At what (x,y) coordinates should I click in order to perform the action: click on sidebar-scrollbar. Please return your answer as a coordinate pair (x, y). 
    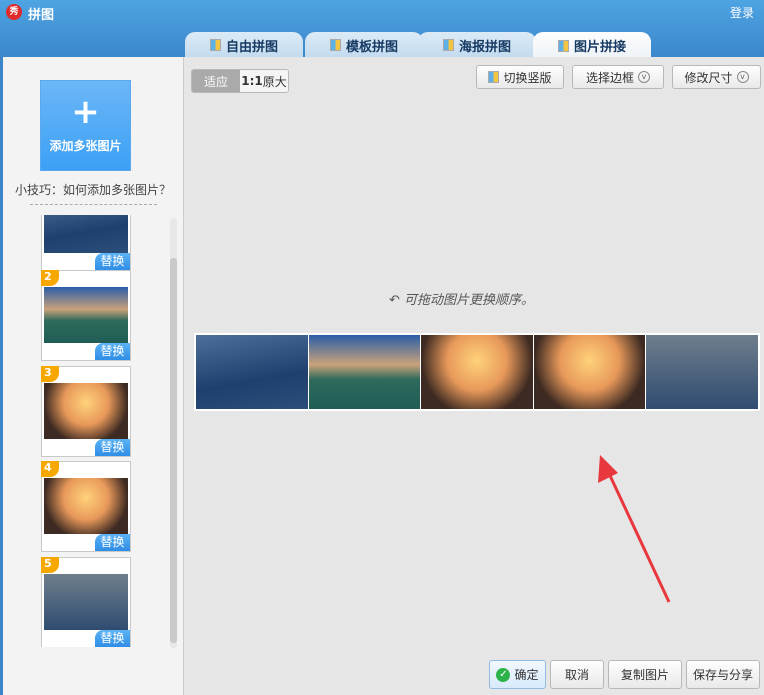
    Looking at the image, I should click on (173, 433).